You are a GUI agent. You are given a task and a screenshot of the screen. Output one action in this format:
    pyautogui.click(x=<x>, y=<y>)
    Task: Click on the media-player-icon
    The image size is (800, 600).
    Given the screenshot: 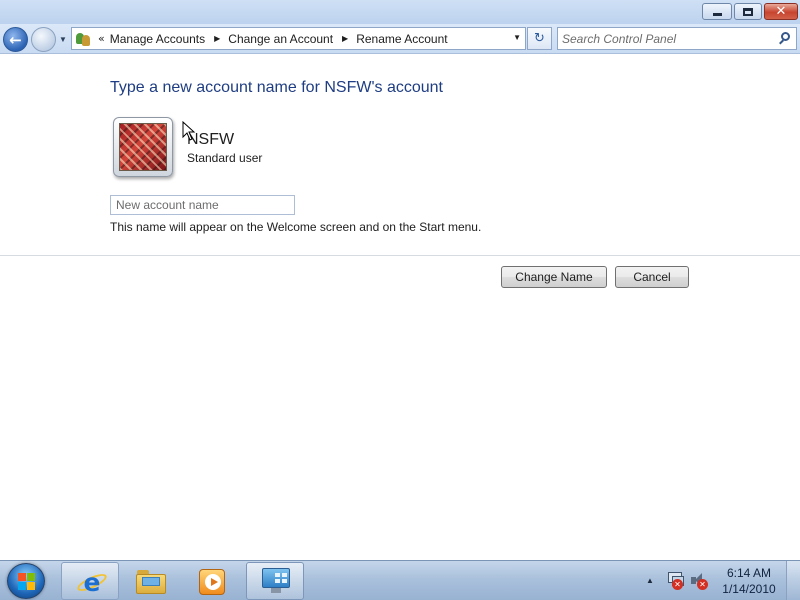 What is the action you would take?
    pyautogui.click(x=212, y=582)
    